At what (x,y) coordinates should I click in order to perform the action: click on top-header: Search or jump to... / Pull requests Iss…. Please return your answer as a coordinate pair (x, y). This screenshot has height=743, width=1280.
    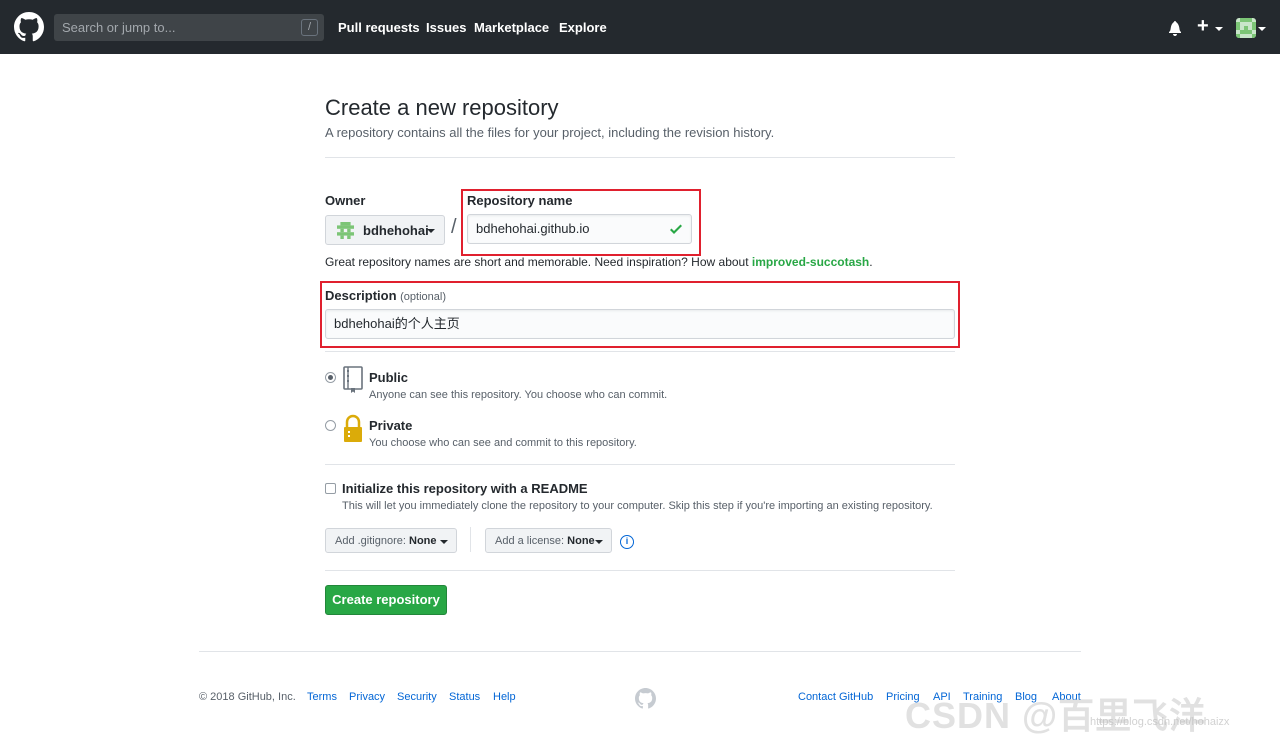
    Looking at the image, I should click on (640, 27).